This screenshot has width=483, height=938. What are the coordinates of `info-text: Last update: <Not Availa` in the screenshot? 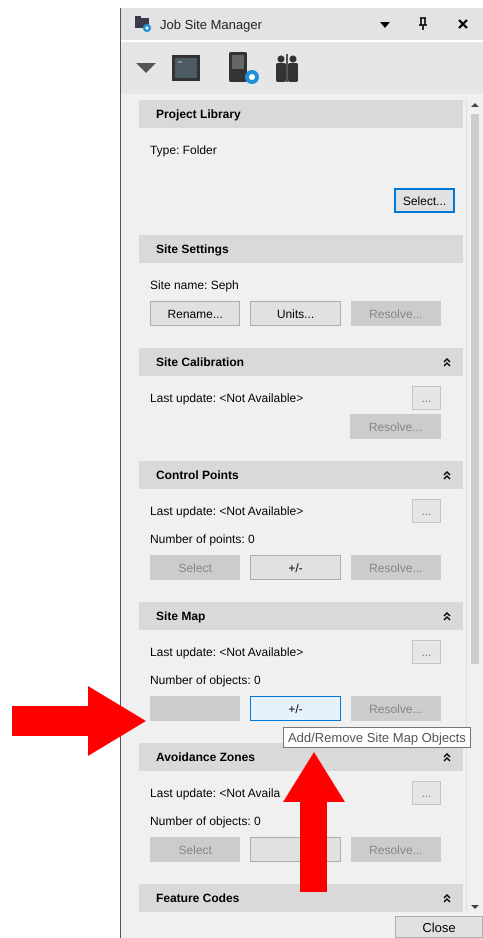 It's located at (215, 793).